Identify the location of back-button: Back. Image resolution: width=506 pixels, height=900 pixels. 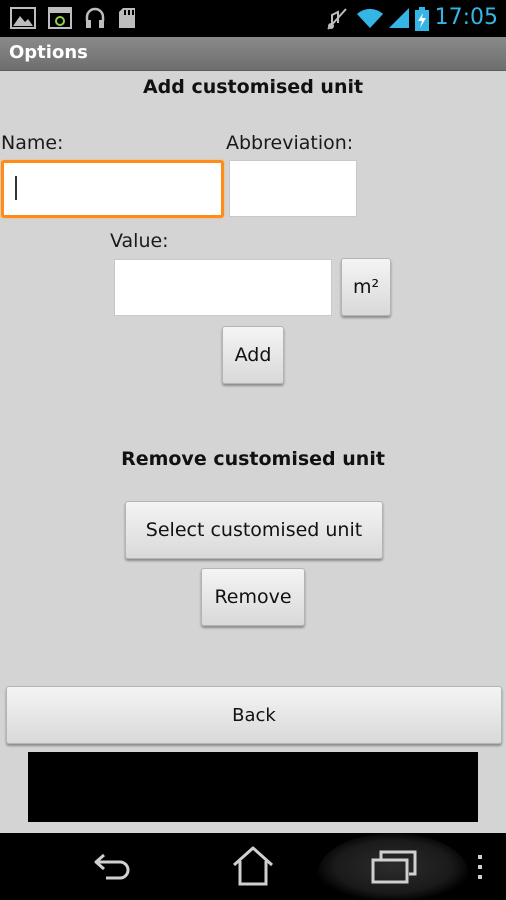
(254, 715).